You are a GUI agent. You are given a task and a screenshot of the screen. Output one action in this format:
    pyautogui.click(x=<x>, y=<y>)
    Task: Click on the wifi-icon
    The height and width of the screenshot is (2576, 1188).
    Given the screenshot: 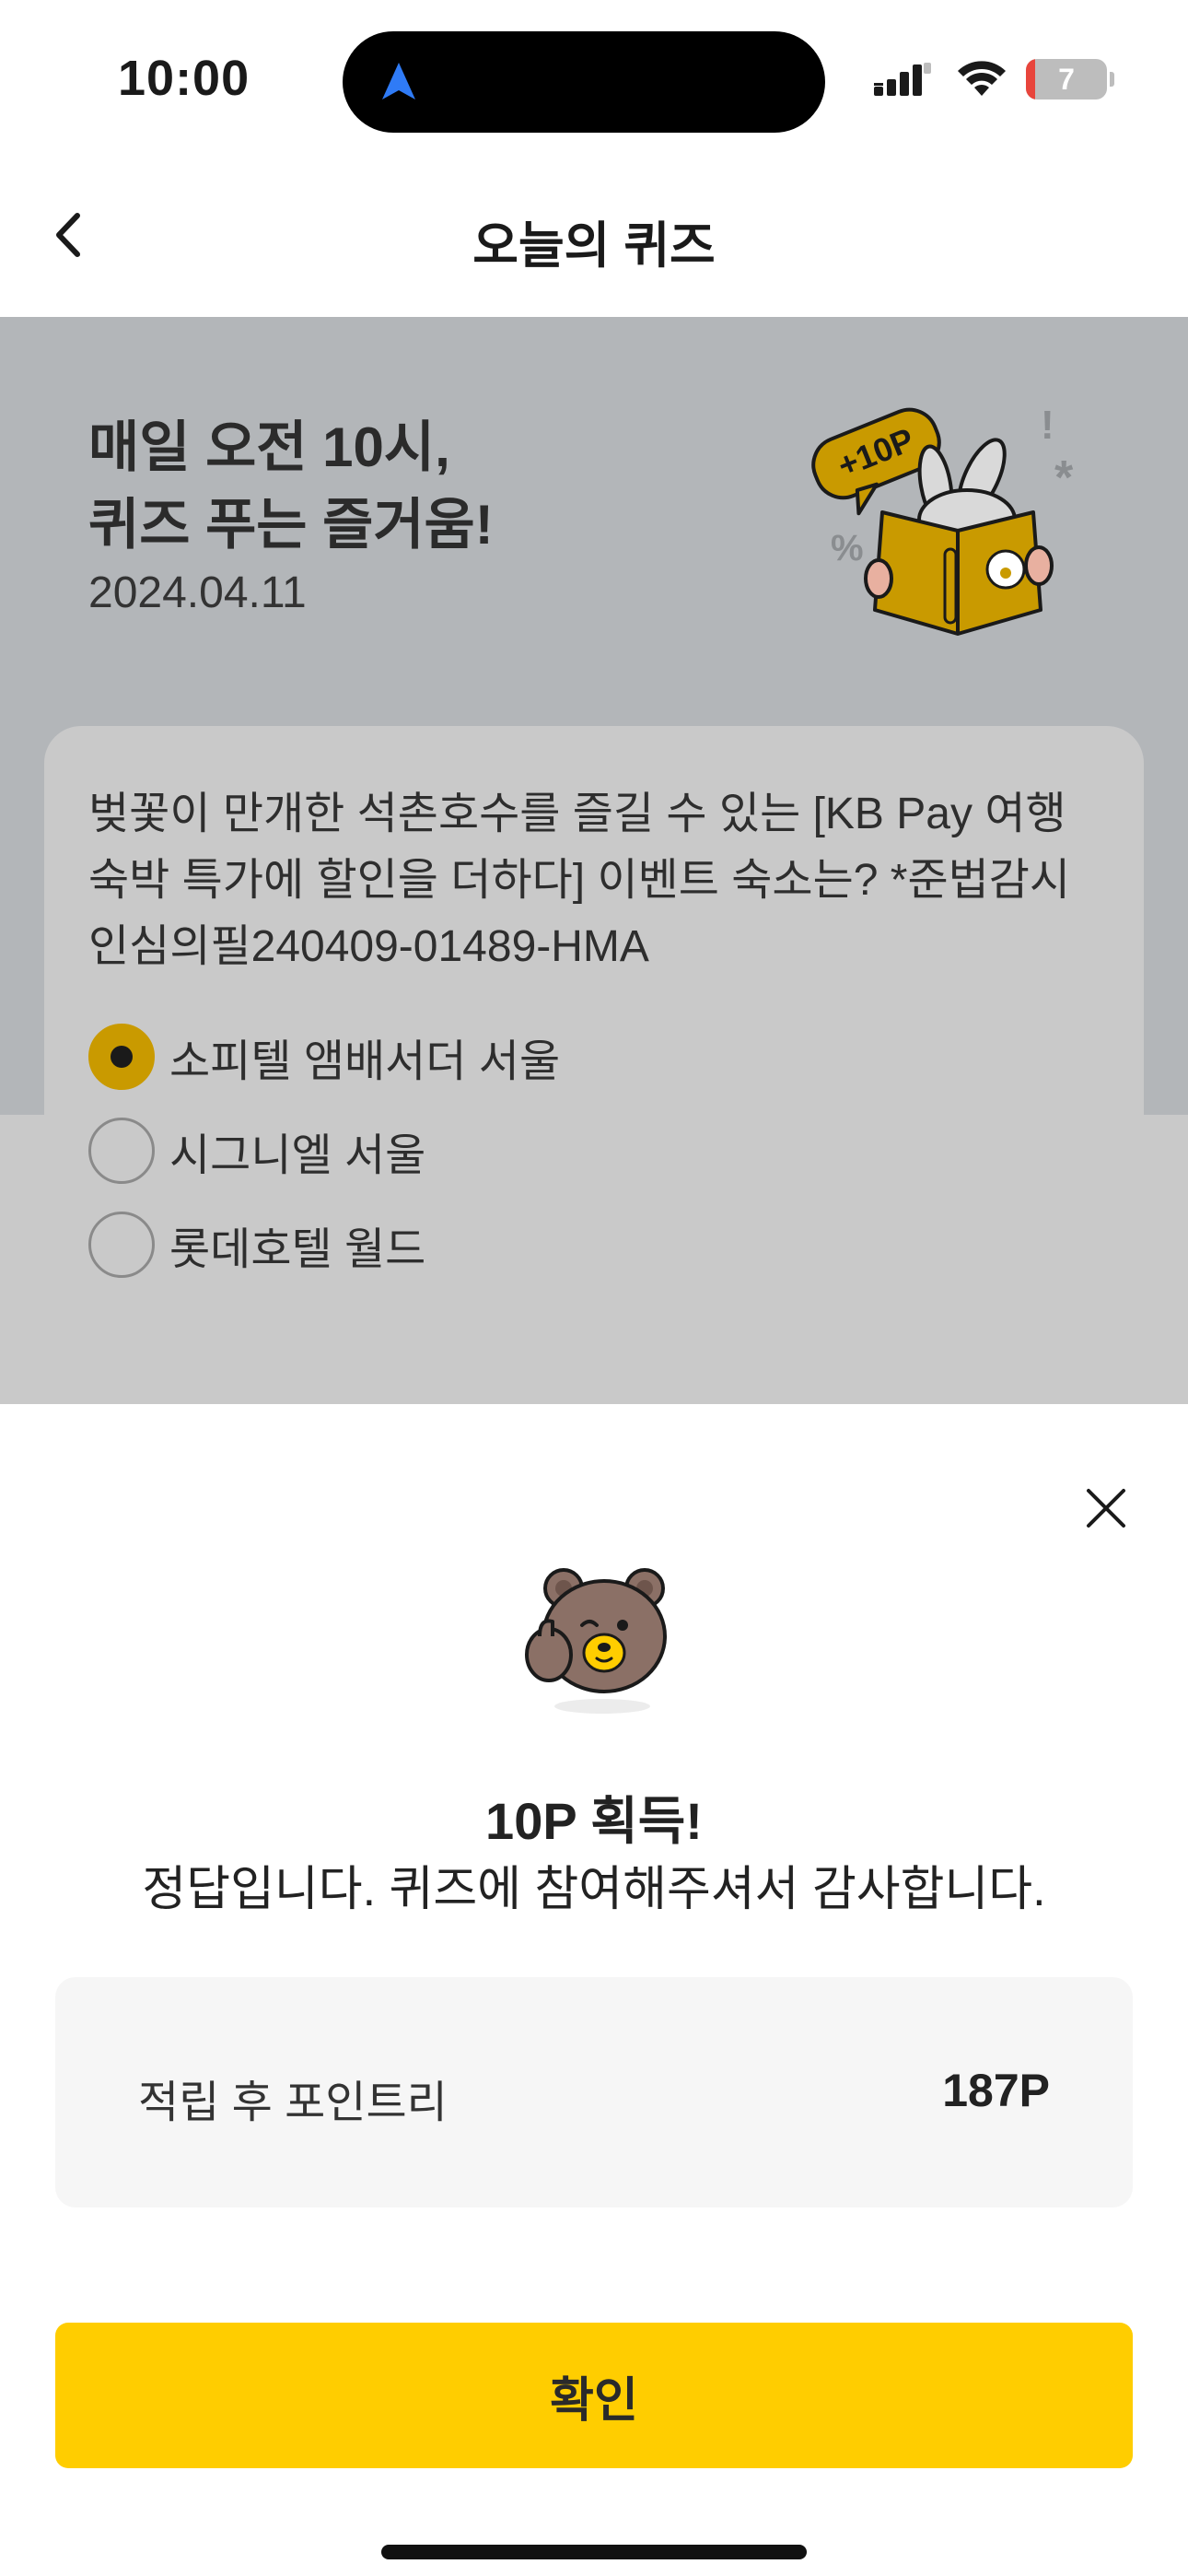 What is the action you would take?
    pyautogui.click(x=982, y=78)
    